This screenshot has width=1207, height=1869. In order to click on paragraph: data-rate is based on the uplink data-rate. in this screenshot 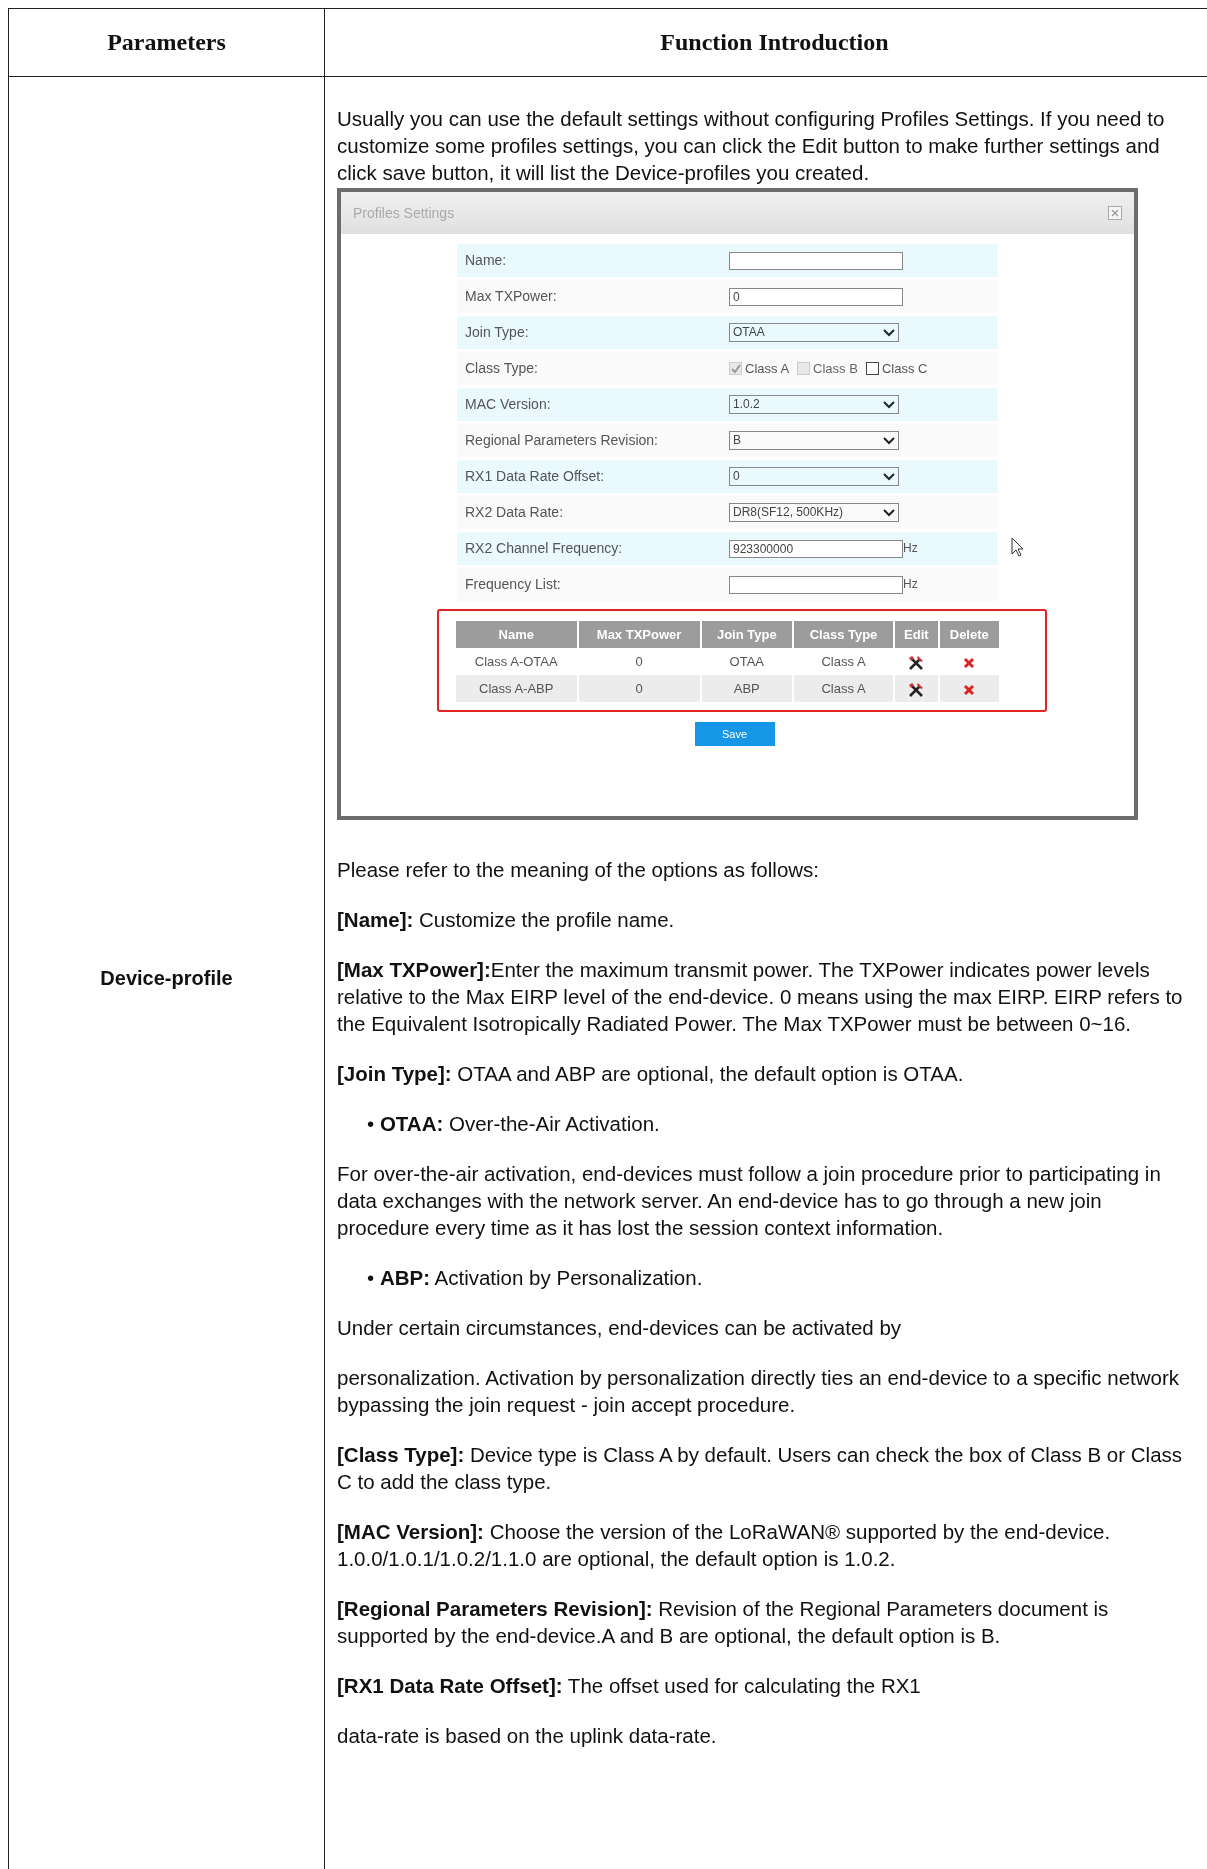, I will do `click(527, 1736)`.